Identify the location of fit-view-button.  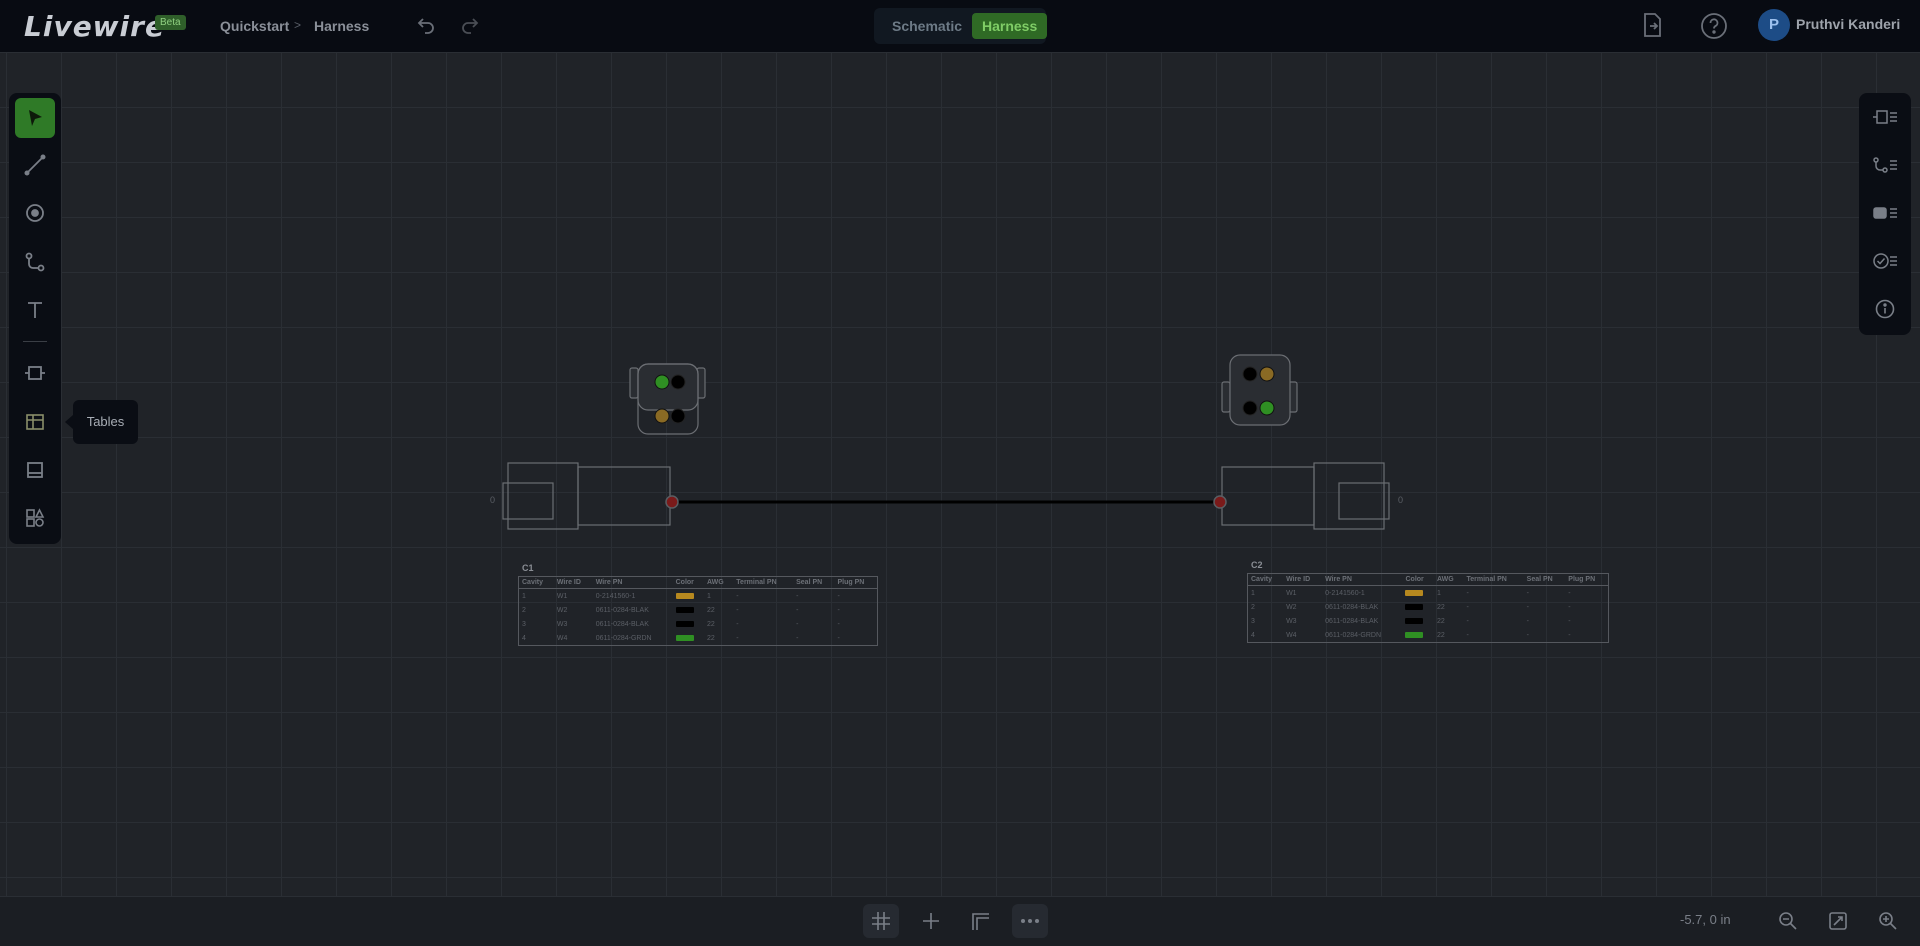
(1838, 921).